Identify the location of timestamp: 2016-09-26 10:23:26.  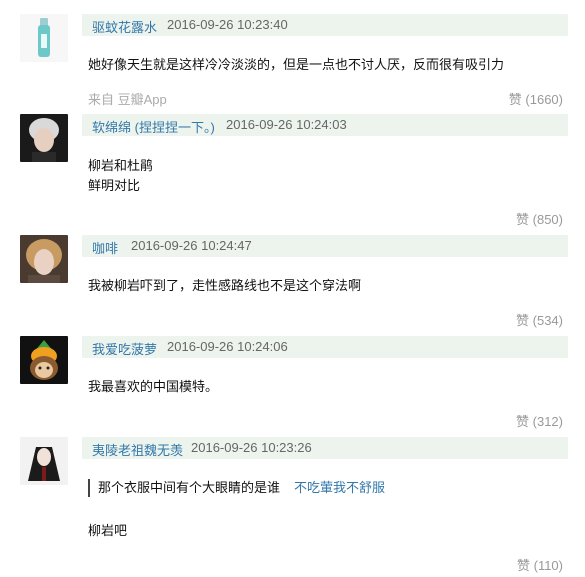
(251, 447).